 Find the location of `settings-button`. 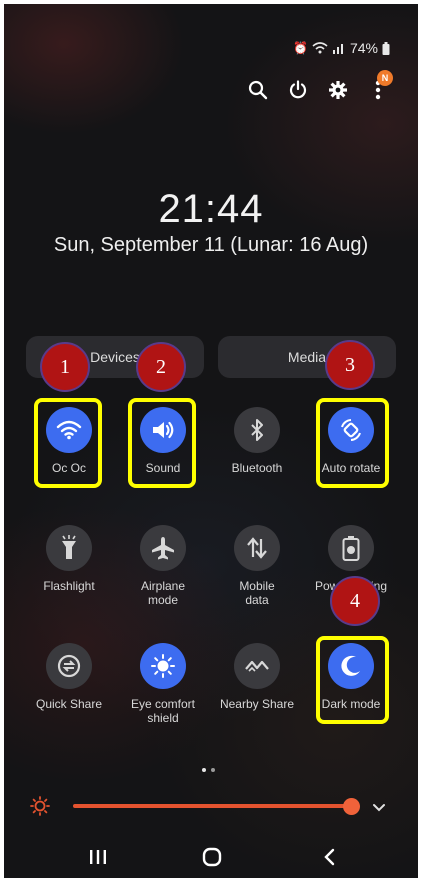

settings-button is located at coordinates (338, 90).